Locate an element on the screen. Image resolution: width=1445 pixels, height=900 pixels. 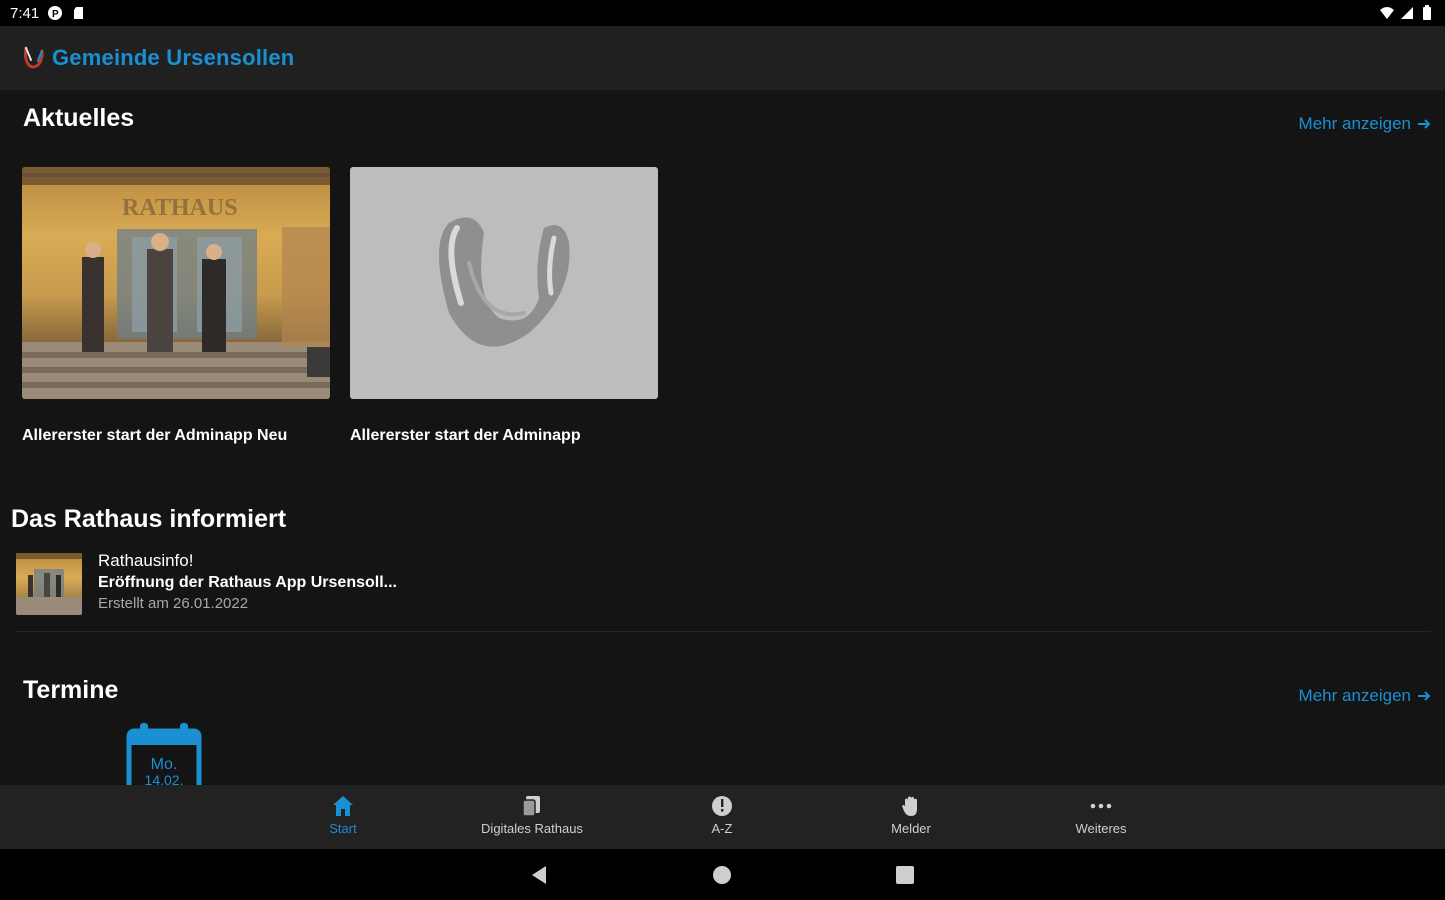
app-bar: Gemeinde Ursensollen is located at coordinates (722, 58).